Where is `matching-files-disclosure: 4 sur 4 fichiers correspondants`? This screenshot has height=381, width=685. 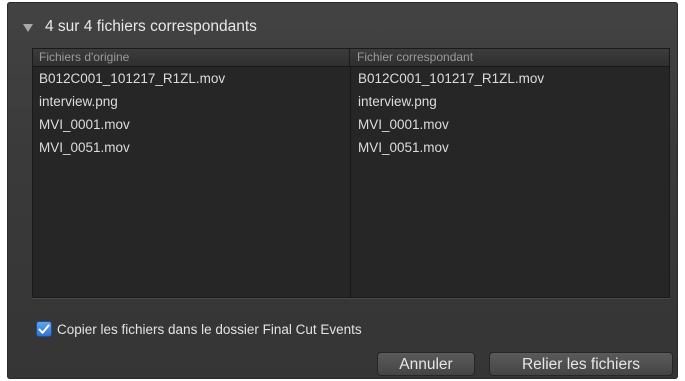
matching-files-disclosure: 4 sur 4 fichiers correspondants is located at coordinates (140, 27).